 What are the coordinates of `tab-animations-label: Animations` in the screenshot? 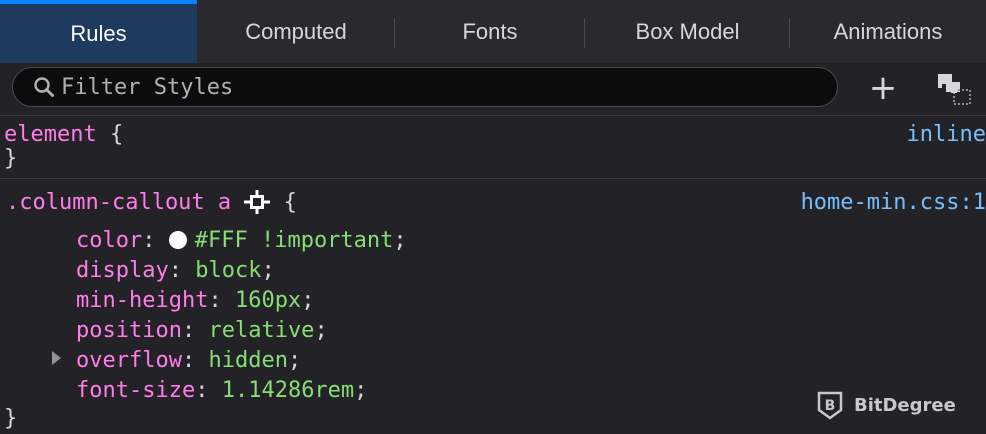 It's located at (888, 31).